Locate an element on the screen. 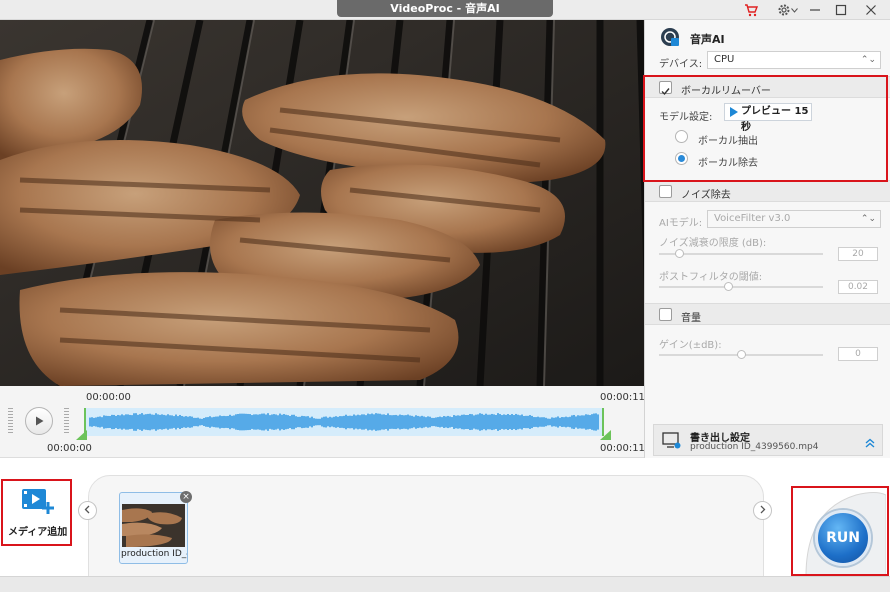 The height and width of the screenshot is (592, 890). noise-reduction-label: ノイズ減衰の限度 (dB): is located at coordinates (713, 243).